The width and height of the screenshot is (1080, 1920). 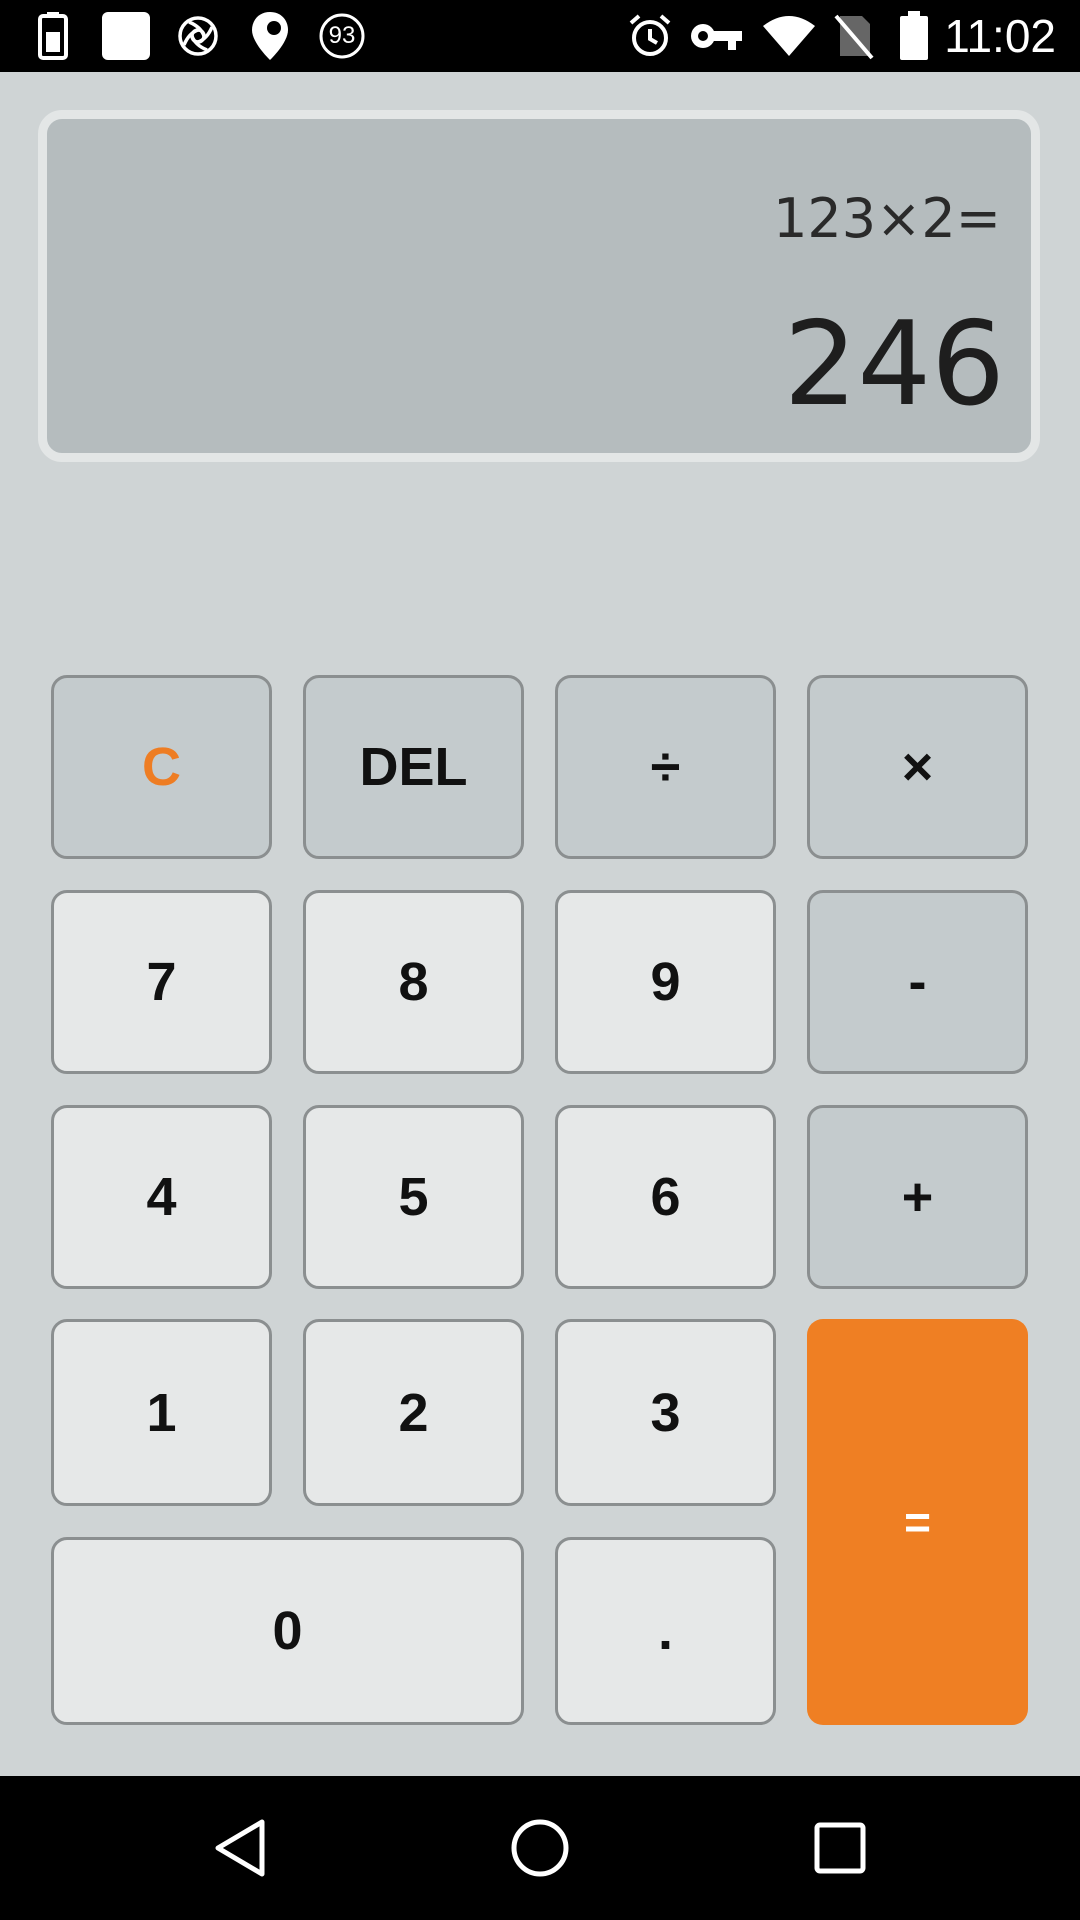 What do you see at coordinates (665, 1631) in the screenshot?
I see `decimal-button: .` at bounding box center [665, 1631].